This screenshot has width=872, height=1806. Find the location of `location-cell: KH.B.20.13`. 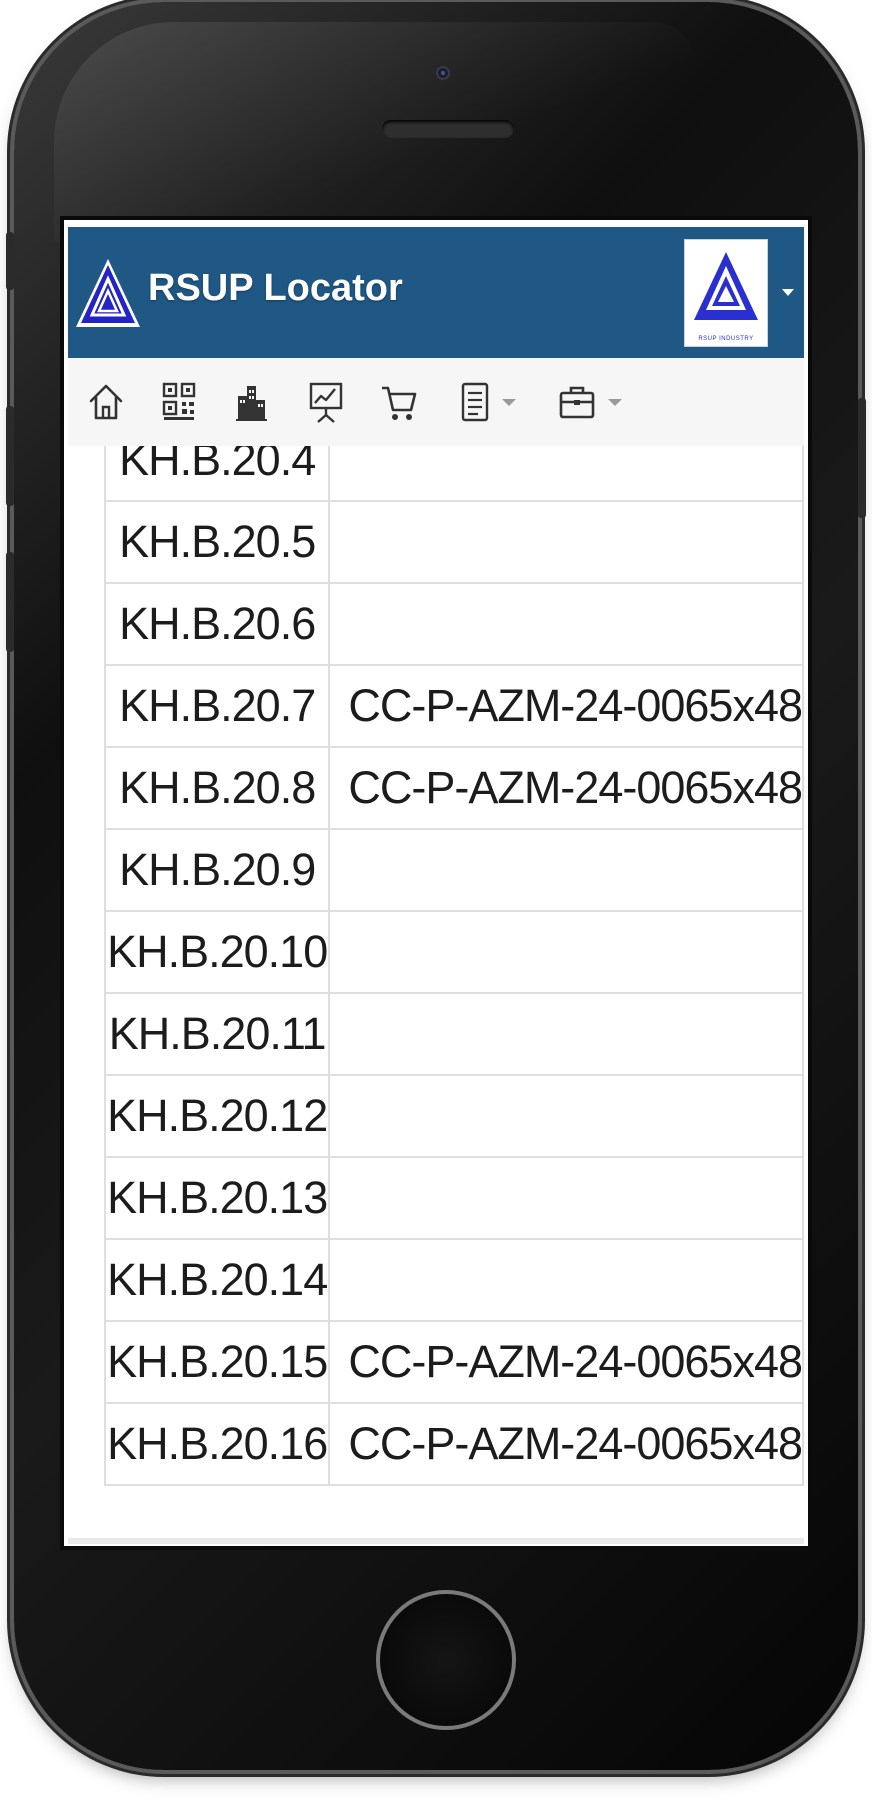

location-cell: KH.B.20.13 is located at coordinates (217, 1198).